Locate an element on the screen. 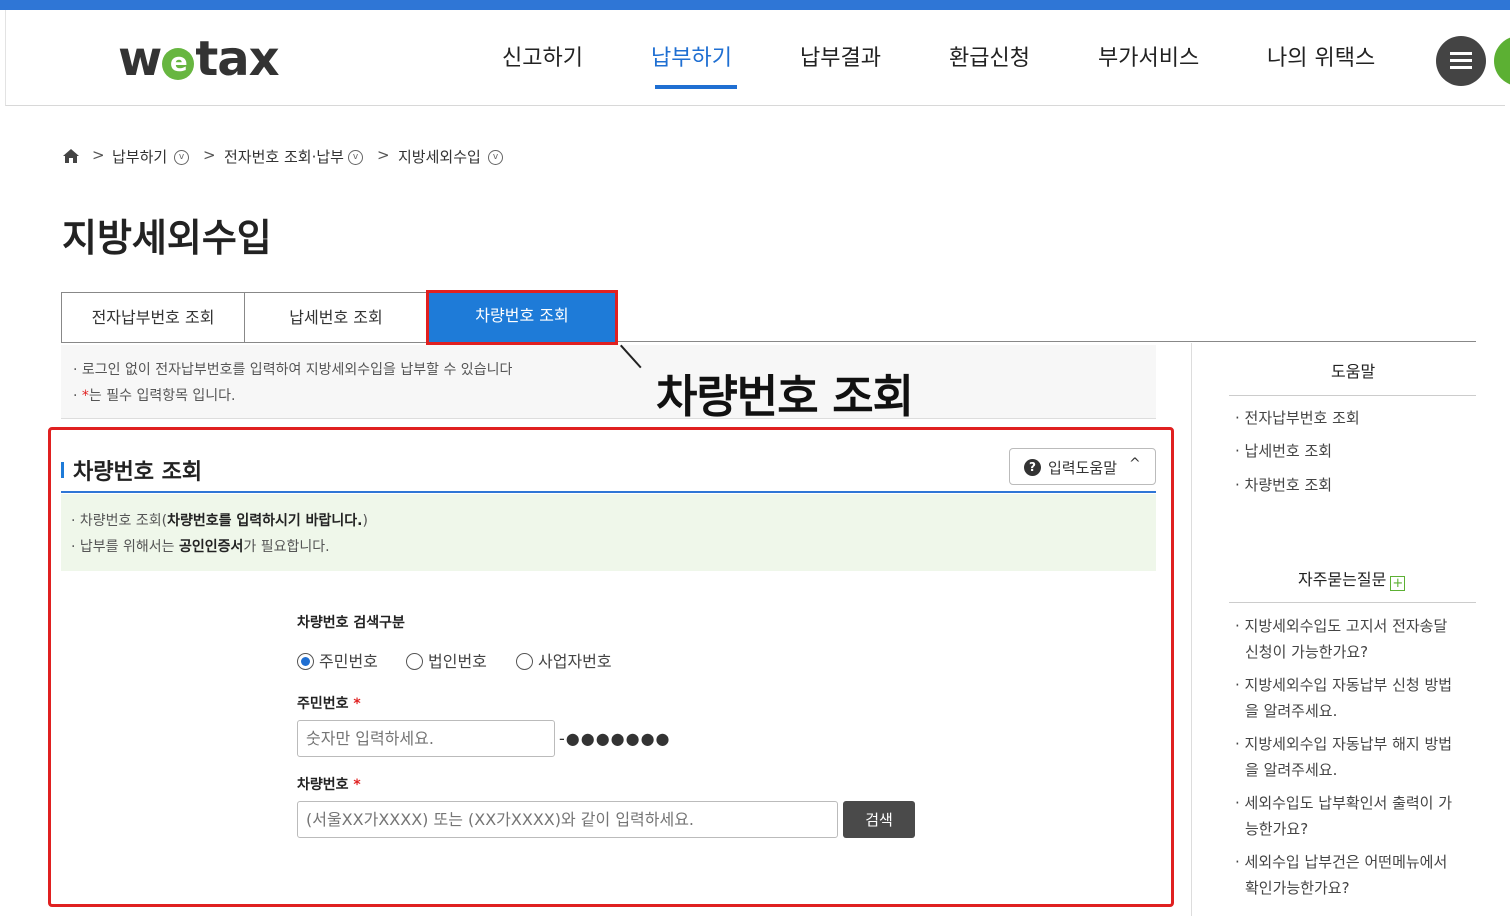 The width and height of the screenshot is (1510, 916). notice-line-1: · 로그인 없이 전자납부번호를 입력하여 지방세외수입을 납부할 수 있습니다 is located at coordinates (293, 370).